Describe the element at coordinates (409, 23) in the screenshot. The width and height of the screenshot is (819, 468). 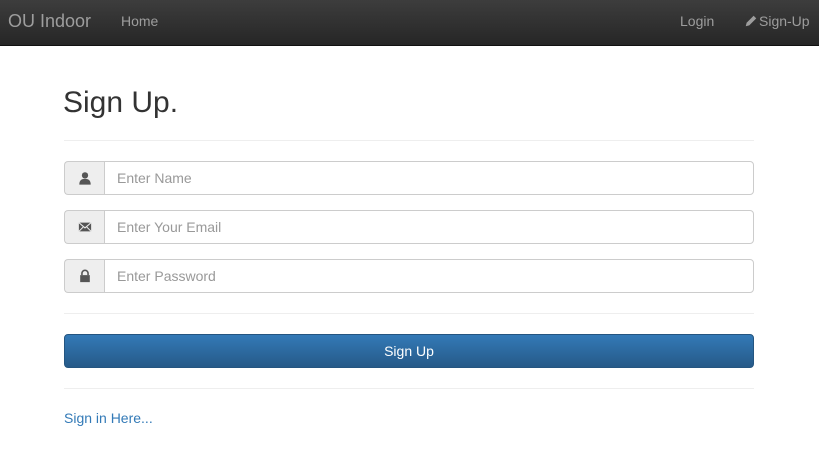
I see `navbar: OU Indoor Home Login Sign-Up` at that location.